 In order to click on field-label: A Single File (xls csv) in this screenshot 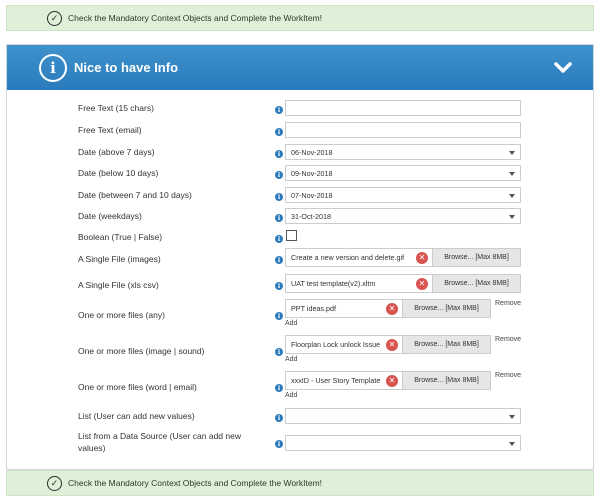, I will do `click(118, 285)`.